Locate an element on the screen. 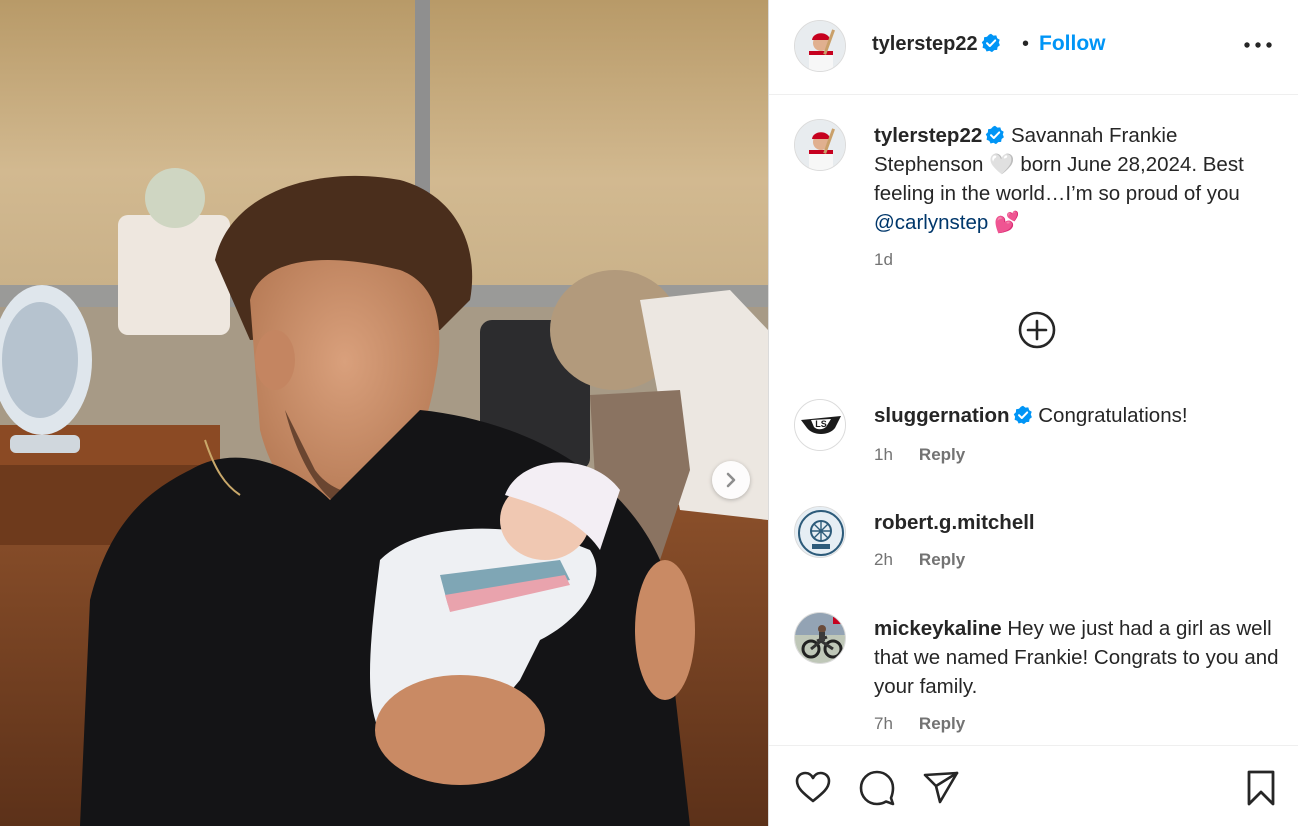 This screenshot has height=826, width=1298. more-options-button is located at coordinates (1258, 45).